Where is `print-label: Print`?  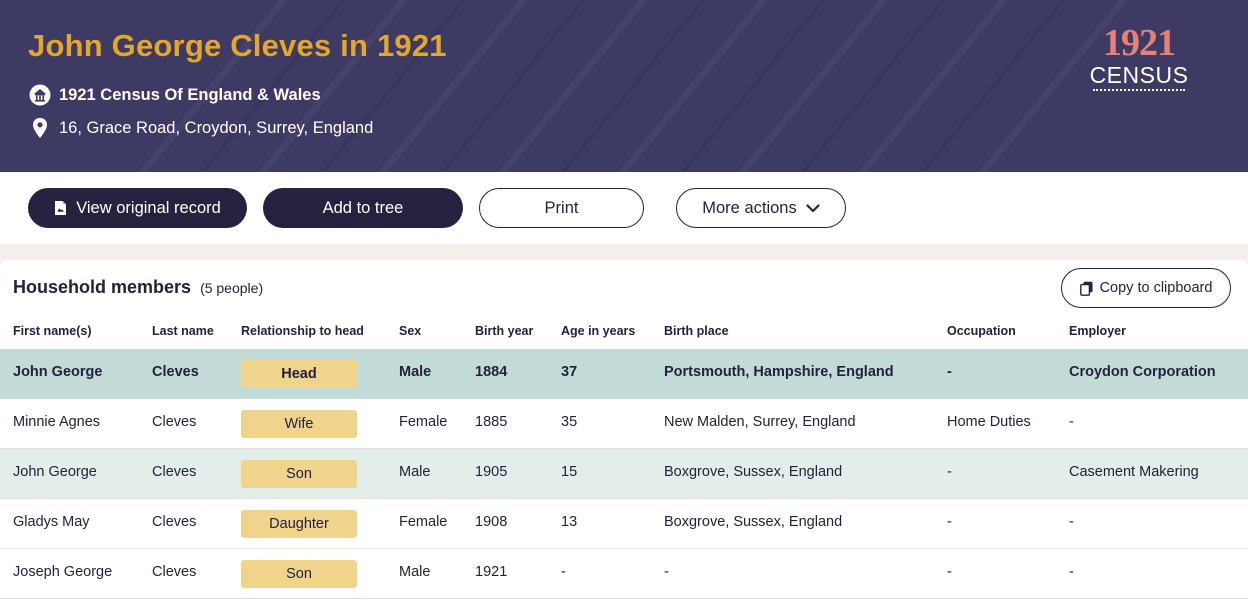 print-label: Print is located at coordinates (561, 207).